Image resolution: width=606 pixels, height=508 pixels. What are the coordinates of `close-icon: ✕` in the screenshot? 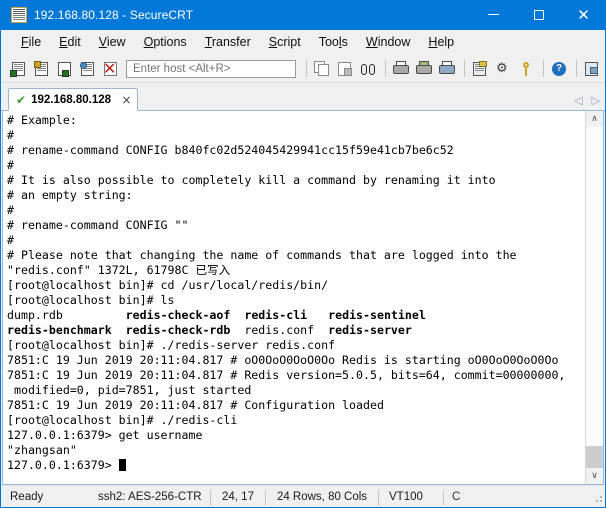 It's located at (583, 14).